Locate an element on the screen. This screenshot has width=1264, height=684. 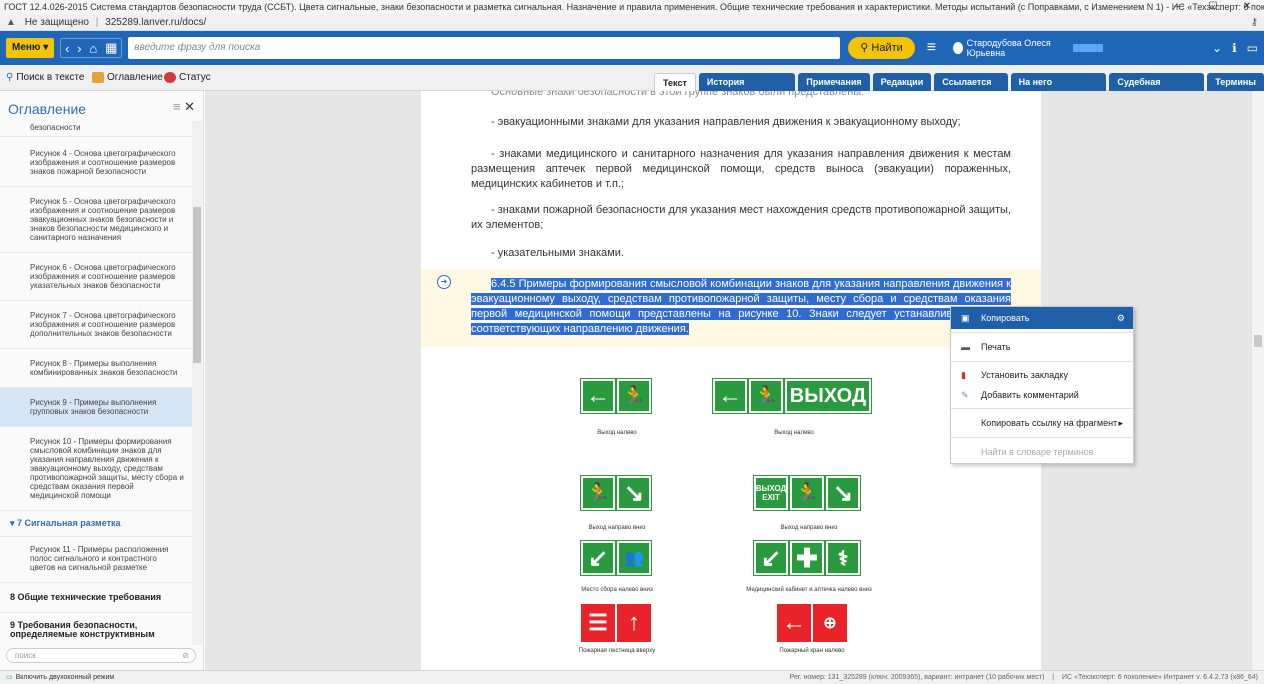
tab-editions: Редакции is located at coordinates (902, 82).